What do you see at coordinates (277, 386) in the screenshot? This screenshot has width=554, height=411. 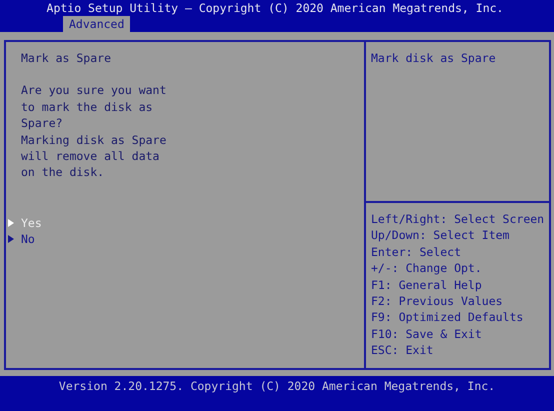 I see `version-text: Version 2.20.1275. Copyright (C) 2020 American Megatrends, Inc.` at bounding box center [277, 386].